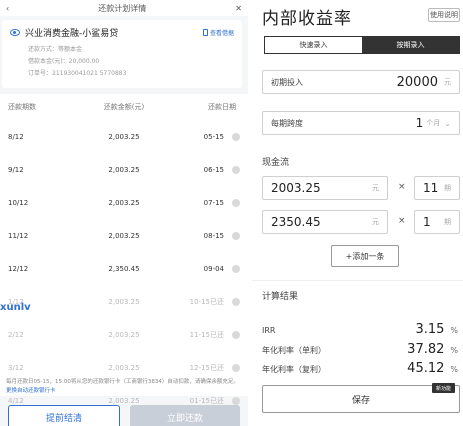 This screenshot has height=426, width=463. Describe the element at coordinates (420, 123) in the screenshot. I see `period-span-value: 1` at that location.